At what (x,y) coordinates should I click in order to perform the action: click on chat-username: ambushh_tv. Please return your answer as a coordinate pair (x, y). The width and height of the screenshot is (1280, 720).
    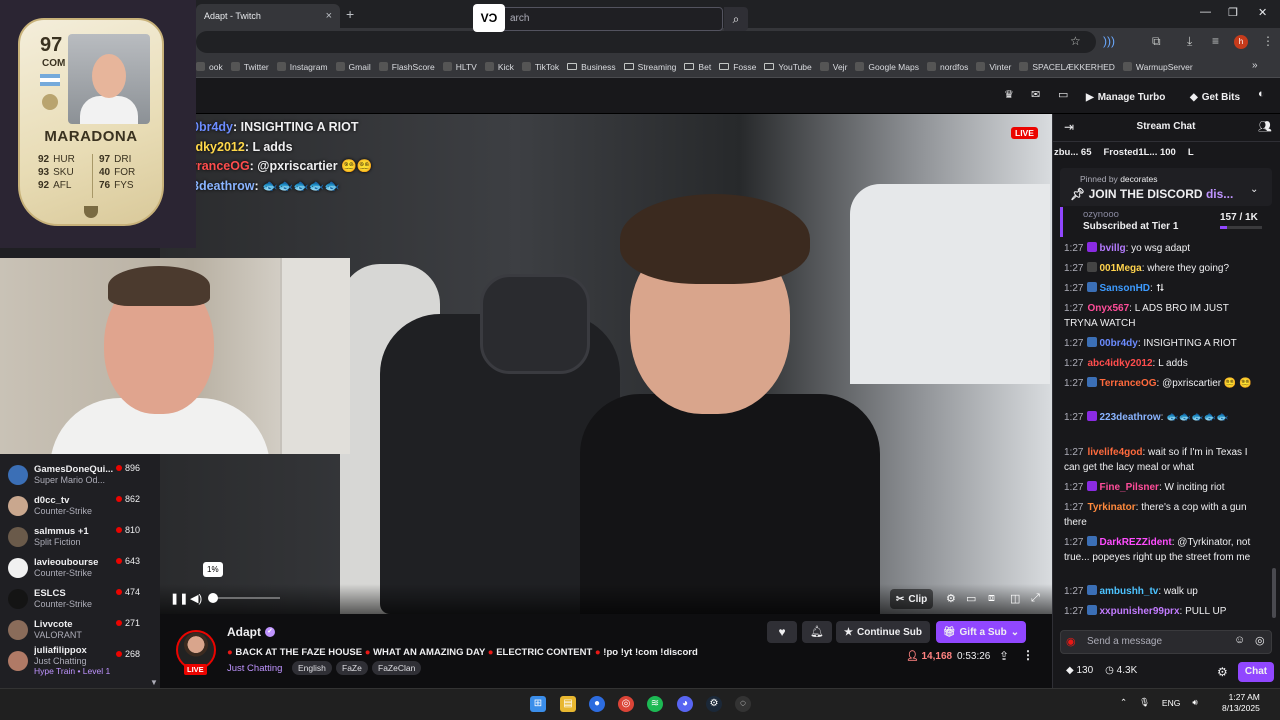
    Looking at the image, I should click on (1128, 591).